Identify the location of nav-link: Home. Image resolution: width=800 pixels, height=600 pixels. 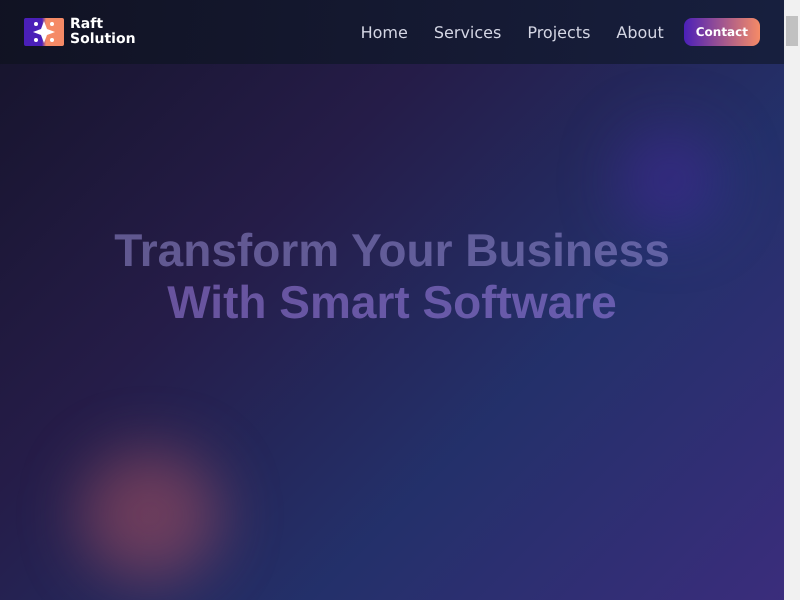
(384, 32).